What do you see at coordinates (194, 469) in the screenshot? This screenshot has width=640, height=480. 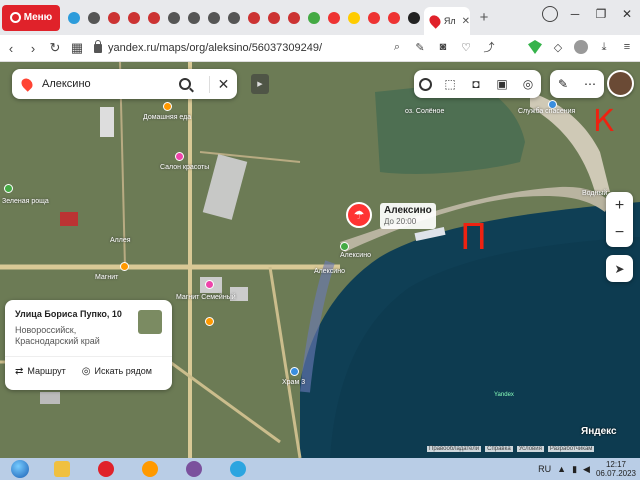 I see `taskbar-app-viber` at bounding box center [194, 469].